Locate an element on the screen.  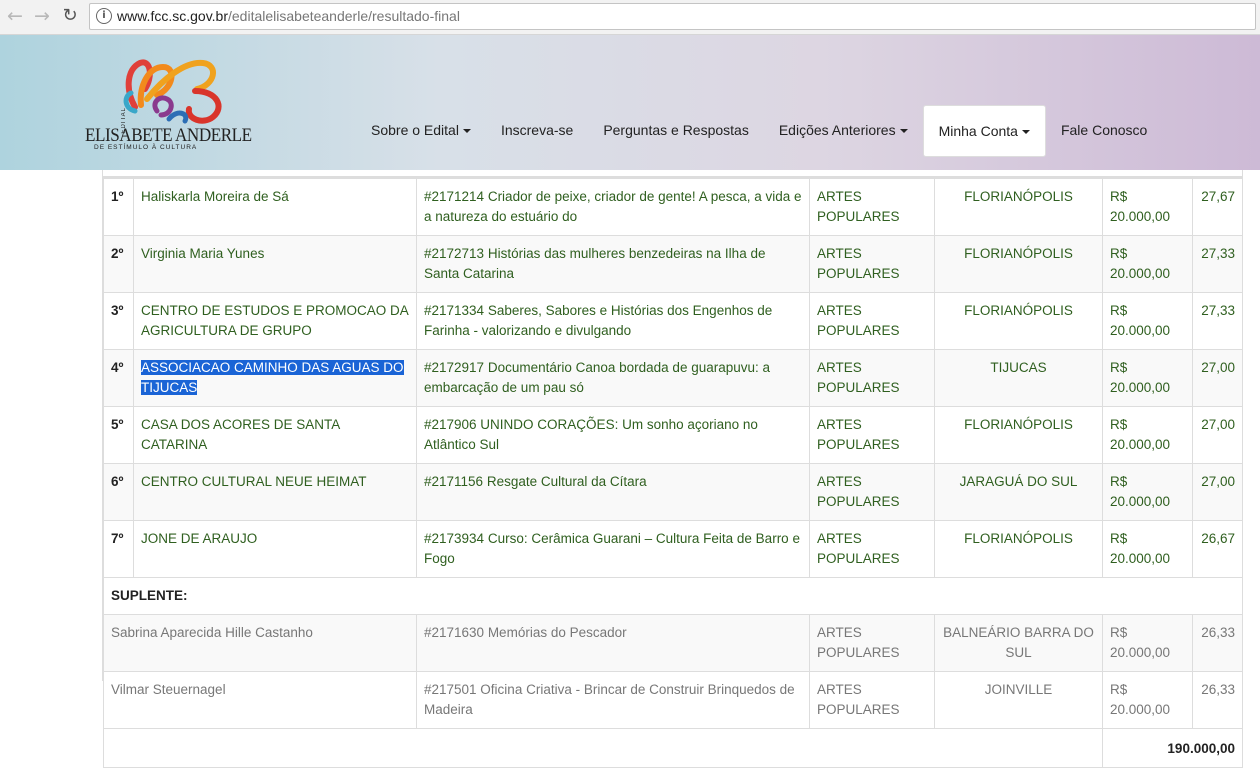
info-icon: i is located at coordinates (104, 16).